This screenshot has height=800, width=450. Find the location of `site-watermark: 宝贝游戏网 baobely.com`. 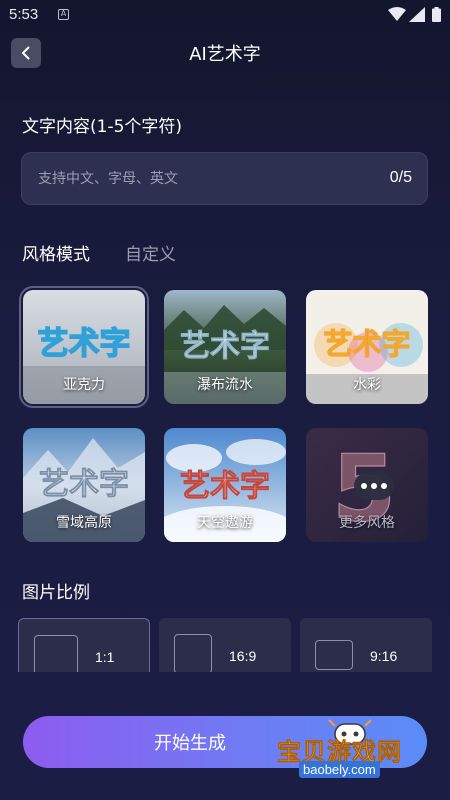

site-watermark: 宝贝游戏网 baobely.com is located at coordinates (360, 751).